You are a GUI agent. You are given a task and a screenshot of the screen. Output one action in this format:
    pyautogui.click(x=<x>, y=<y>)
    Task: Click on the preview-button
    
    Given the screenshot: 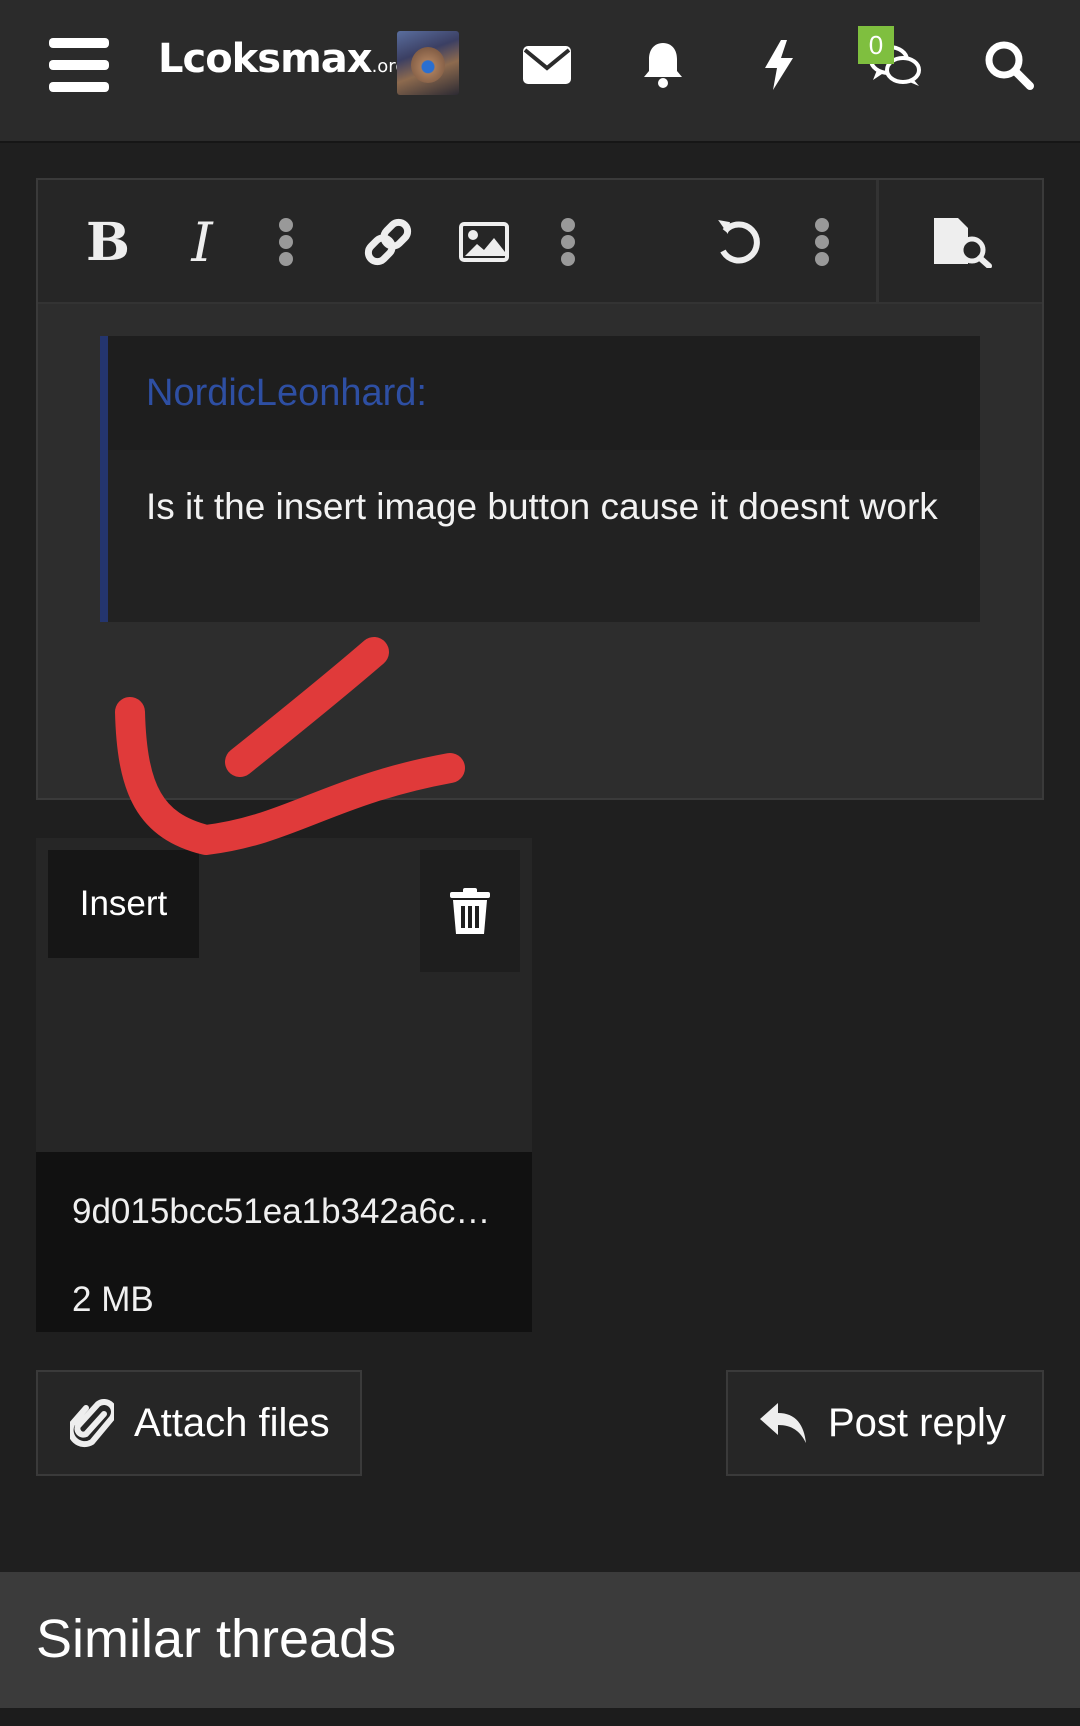 What is the action you would take?
    pyautogui.click(x=962, y=242)
    